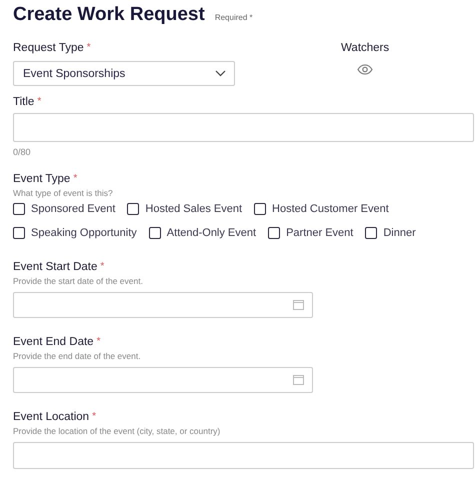 The image size is (475, 484). Describe the element at coordinates (311, 233) in the screenshot. I see `event-type-checkbox: Partner Event` at that location.